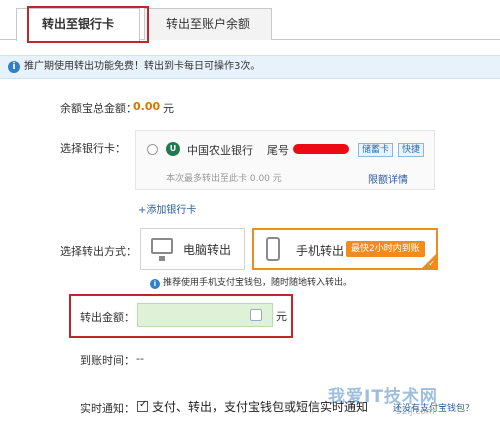  What do you see at coordinates (383, 397) in the screenshot?
I see `watermark: 我爱IT技术网` at bounding box center [383, 397].